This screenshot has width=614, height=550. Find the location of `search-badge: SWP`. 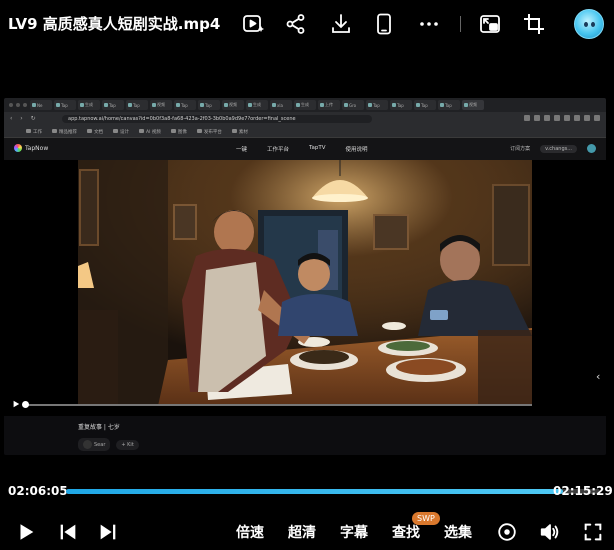

search-badge: SWP is located at coordinates (426, 518).